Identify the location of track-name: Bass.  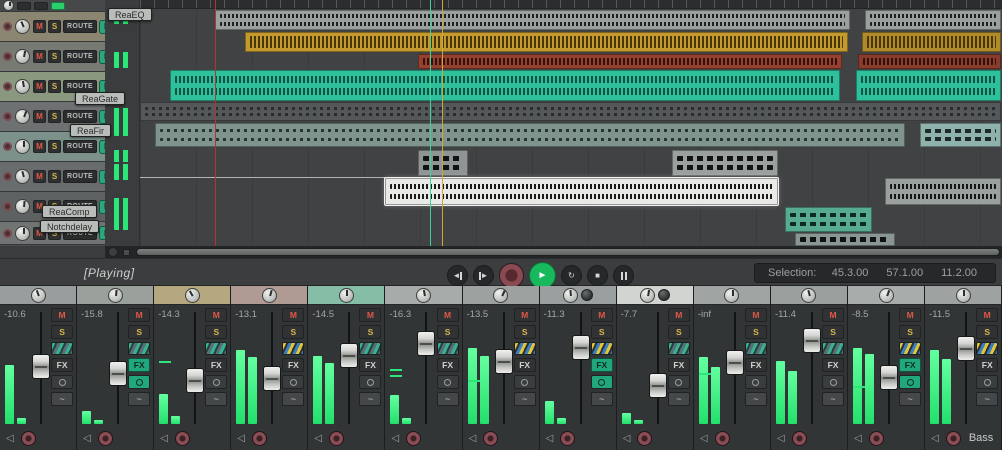
(981, 438).